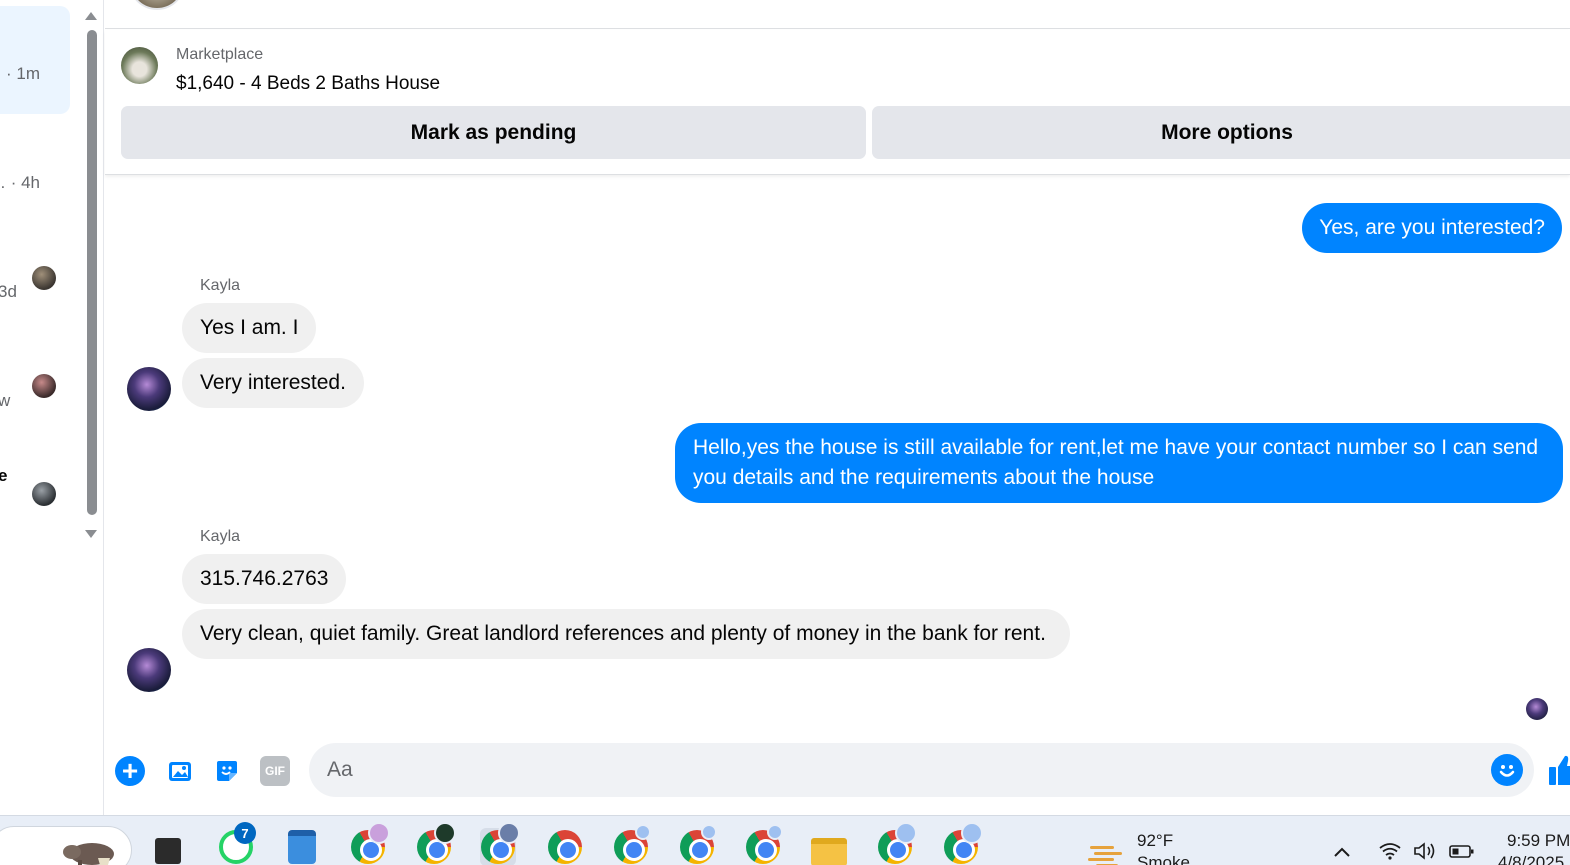 The image size is (1570, 865). I want to click on file-explorer-icon, so click(829, 846).